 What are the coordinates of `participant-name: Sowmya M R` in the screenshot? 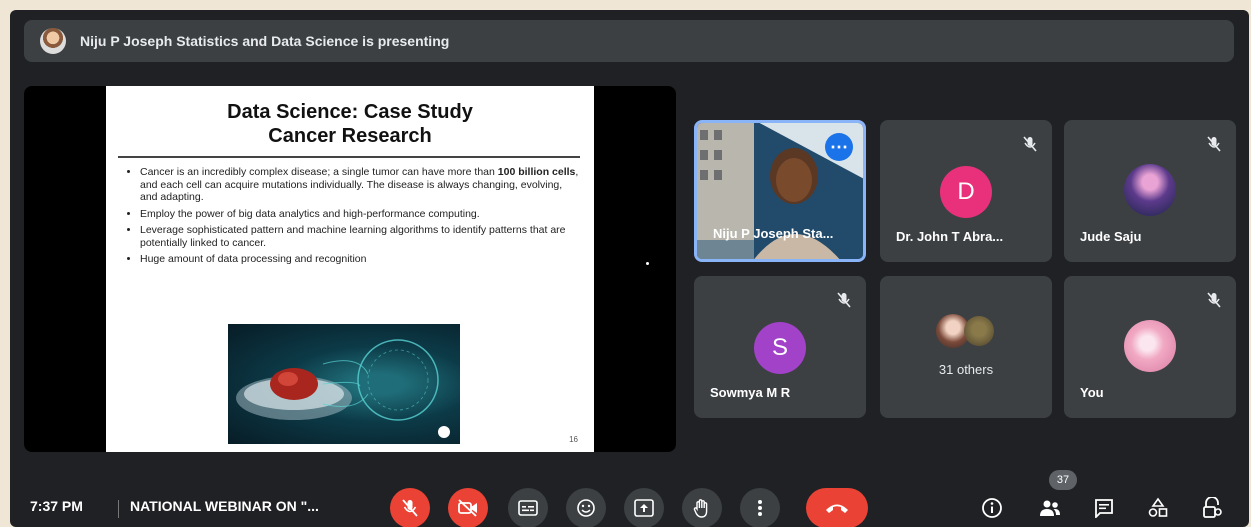 It's located at (750, 392).